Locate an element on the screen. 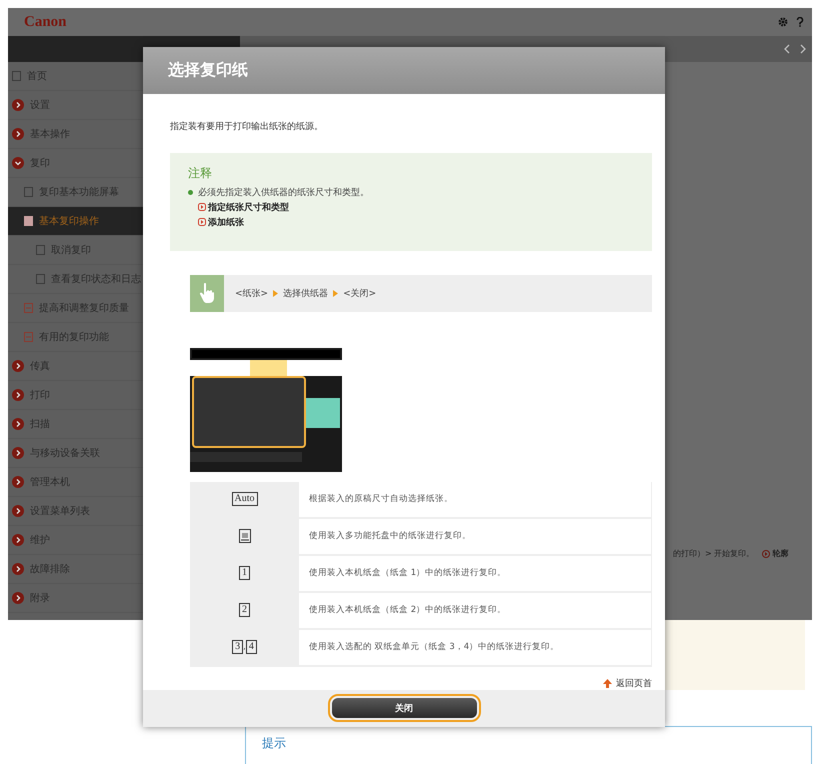  previous-icon is located at coordinates (787, 49).